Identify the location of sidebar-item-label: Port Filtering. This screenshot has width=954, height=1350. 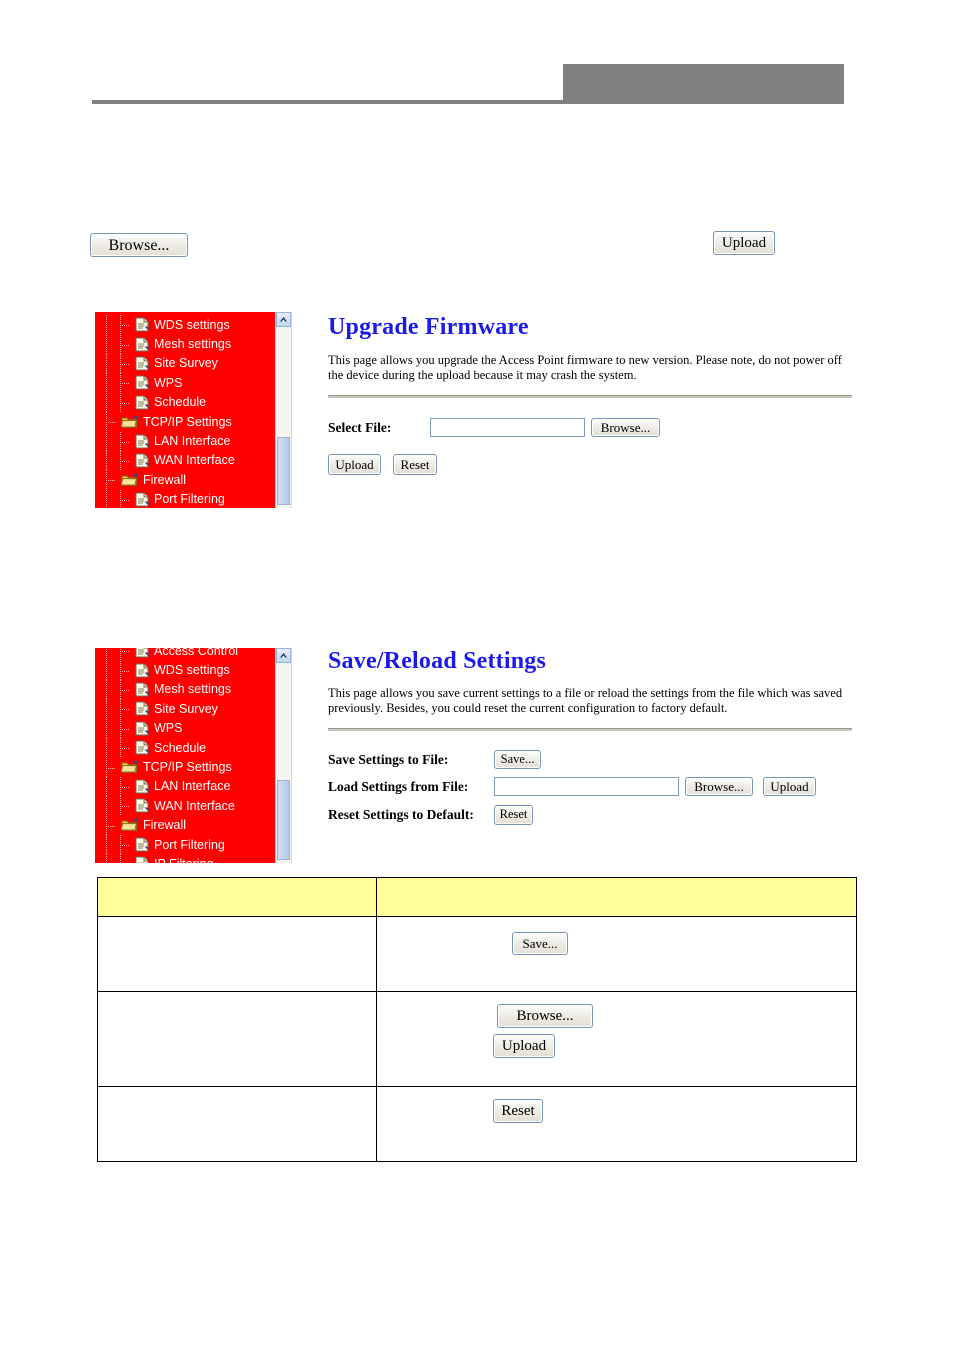
(189, 844).